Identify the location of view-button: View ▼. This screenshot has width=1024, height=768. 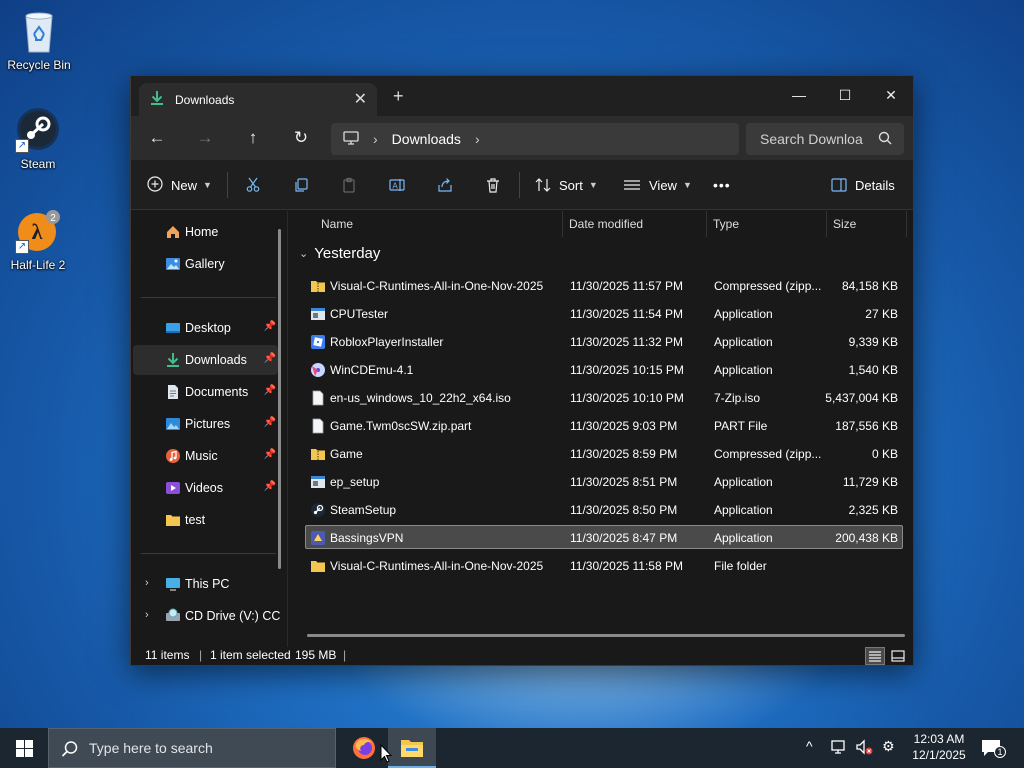
(657, 185).